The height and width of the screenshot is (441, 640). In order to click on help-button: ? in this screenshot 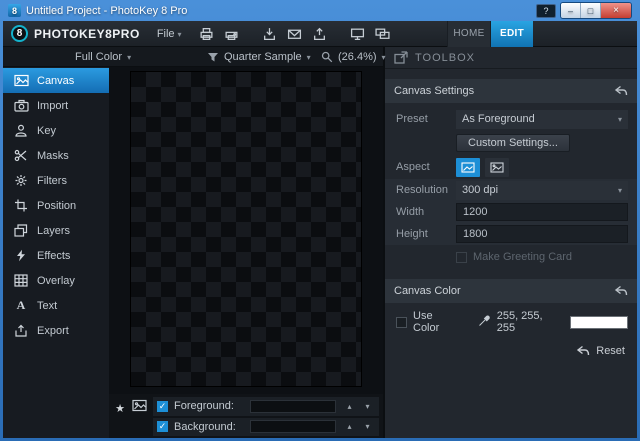, I will do `click(546, 10)`.